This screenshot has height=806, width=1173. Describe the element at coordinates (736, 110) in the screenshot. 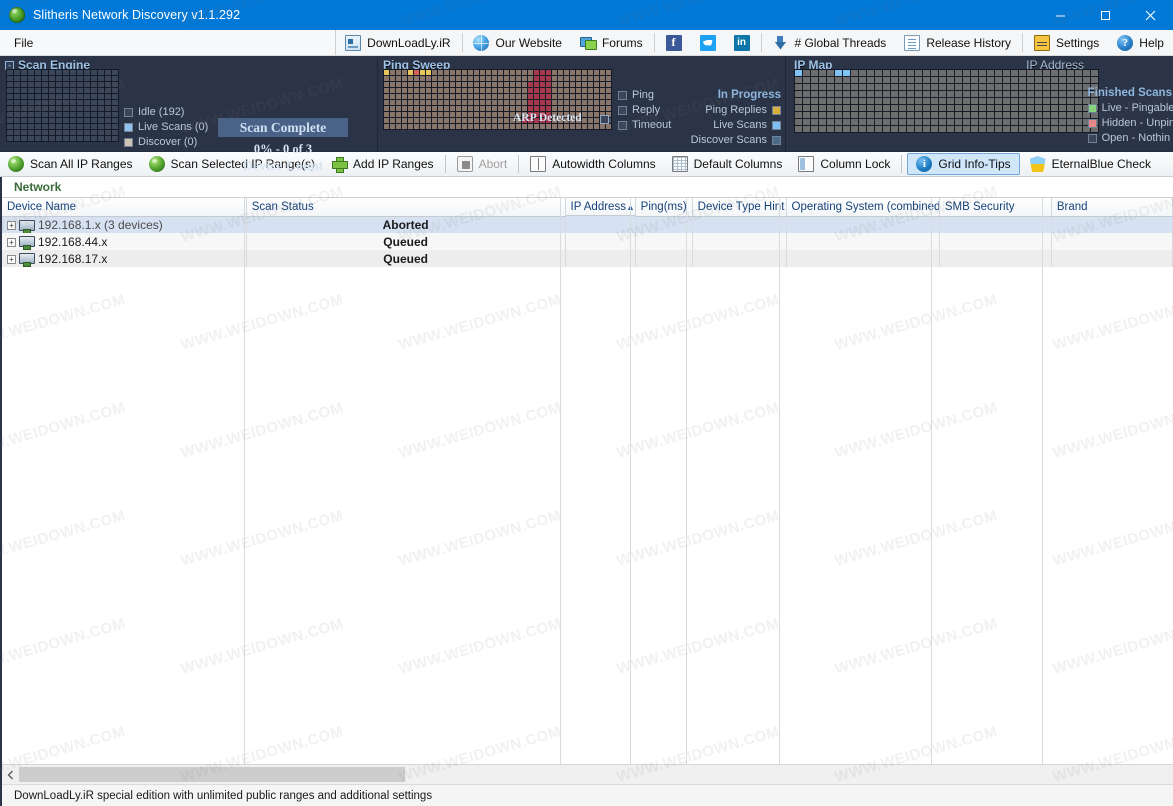

I see `legend-item: Ping Replies` at that location.